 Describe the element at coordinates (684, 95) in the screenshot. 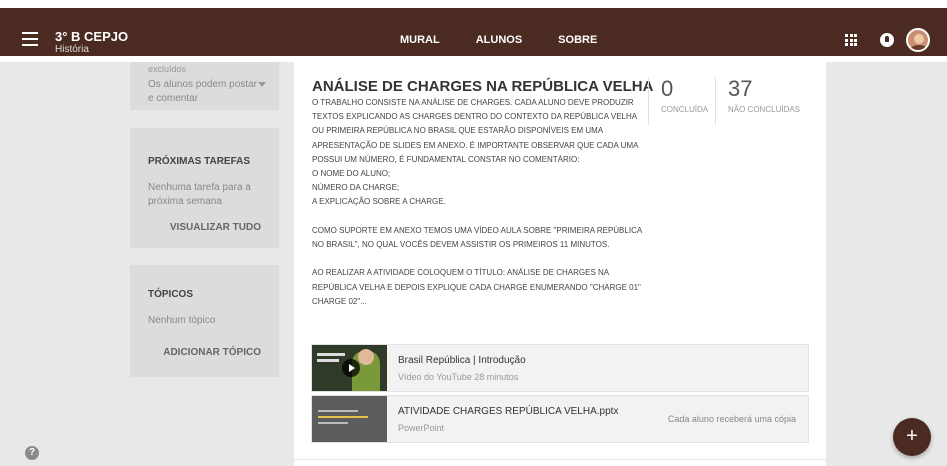

I see `stat-done: 0 CONCLUÍDA` at that location.